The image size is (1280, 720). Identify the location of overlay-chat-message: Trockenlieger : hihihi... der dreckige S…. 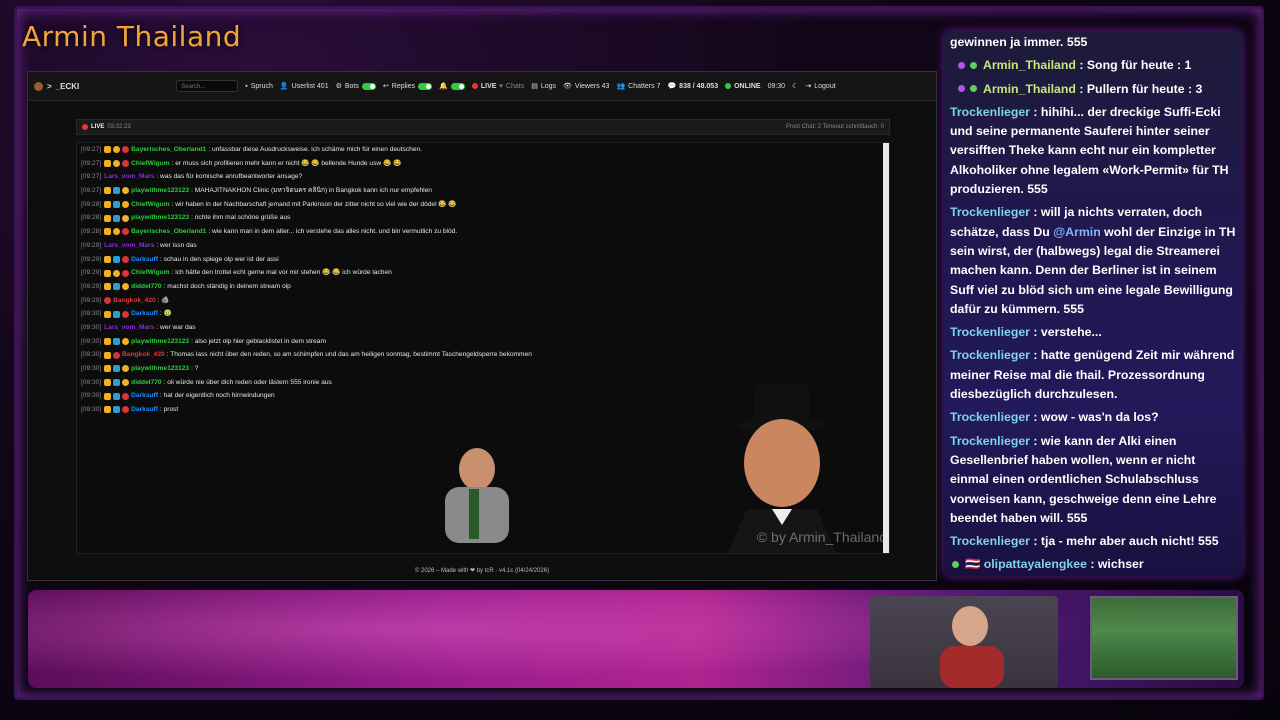
(1093, 151).